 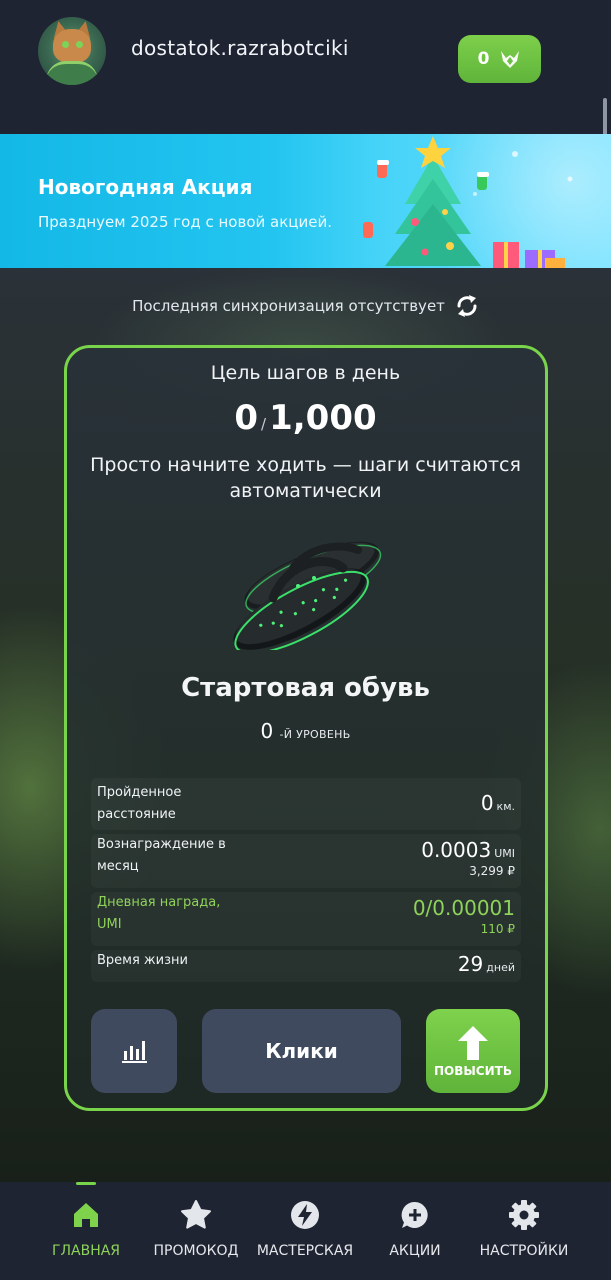 What do you see at coordinates (196, 1251) in the screenshot?
I see `nav-promo-label: ПРОМОКОД` at bounding box center [196, 1251].